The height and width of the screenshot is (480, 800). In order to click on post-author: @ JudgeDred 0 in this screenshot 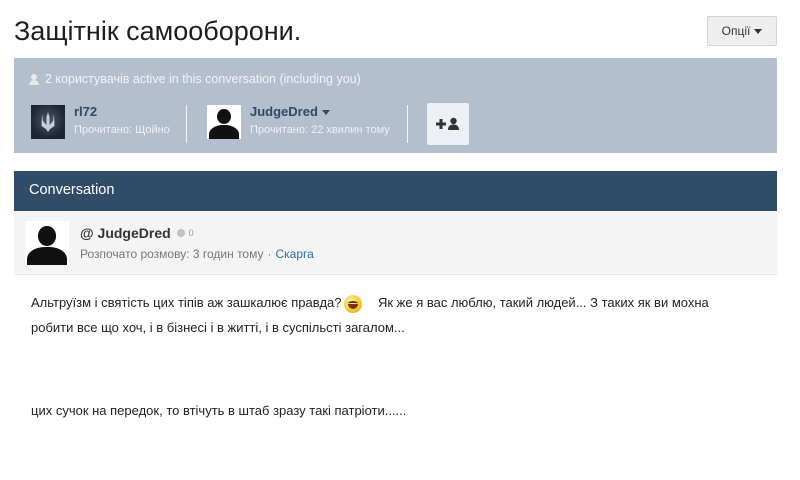, I will do `click(137, 233)`.